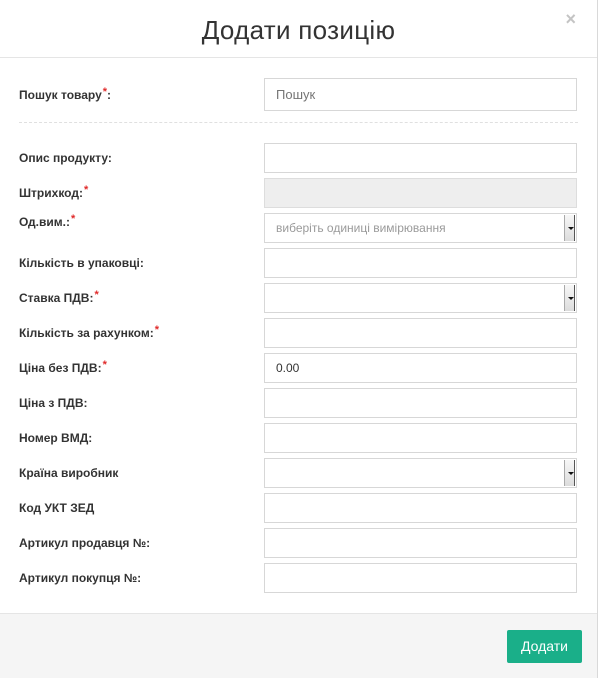  I want to click on country-select, so click(420, 473).